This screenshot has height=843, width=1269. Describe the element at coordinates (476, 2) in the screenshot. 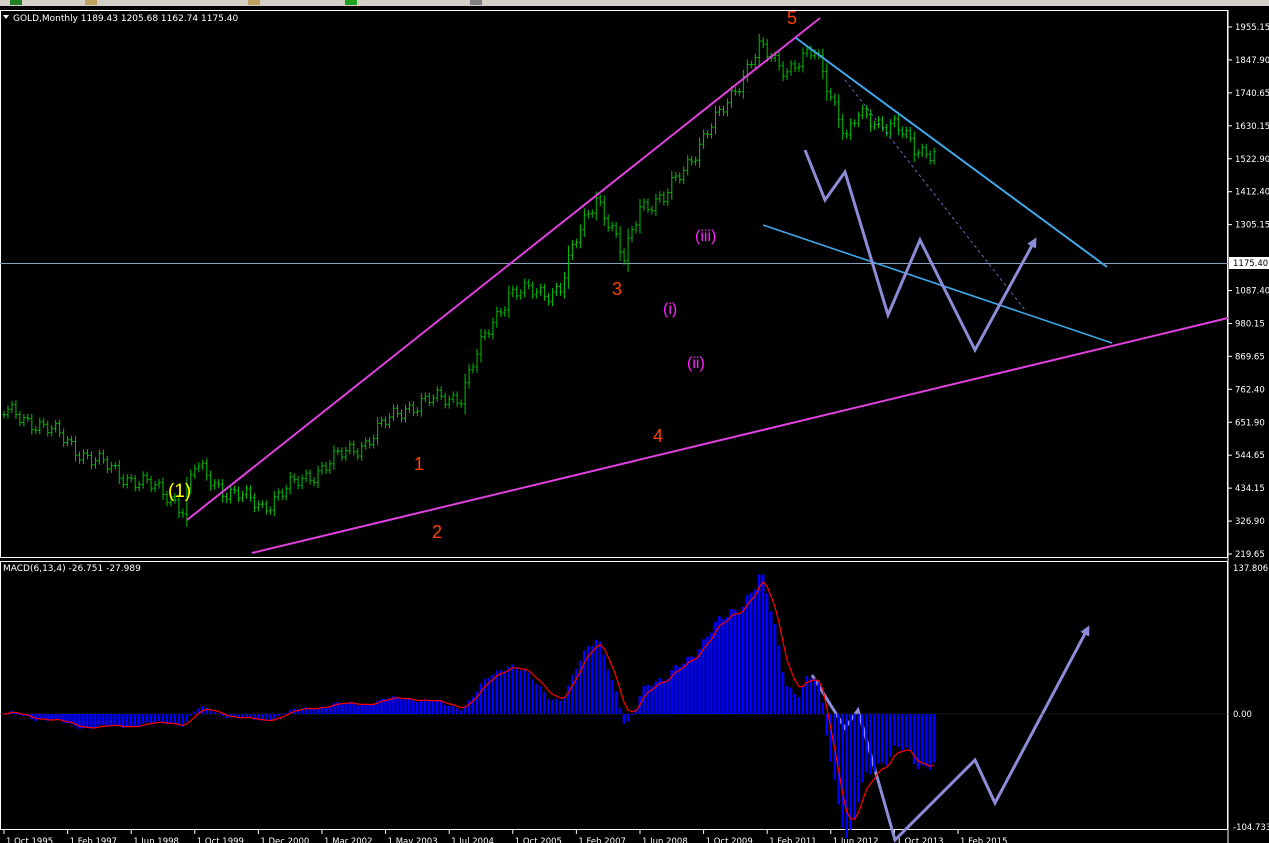

I see `zoom-icon` at that location.